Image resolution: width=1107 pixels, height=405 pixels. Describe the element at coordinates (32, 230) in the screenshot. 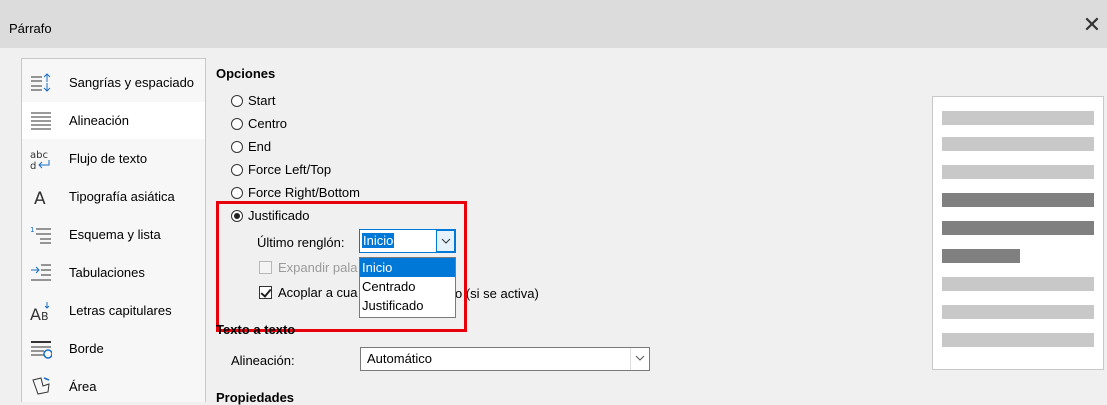

I see `svg-text: 1` at that location.